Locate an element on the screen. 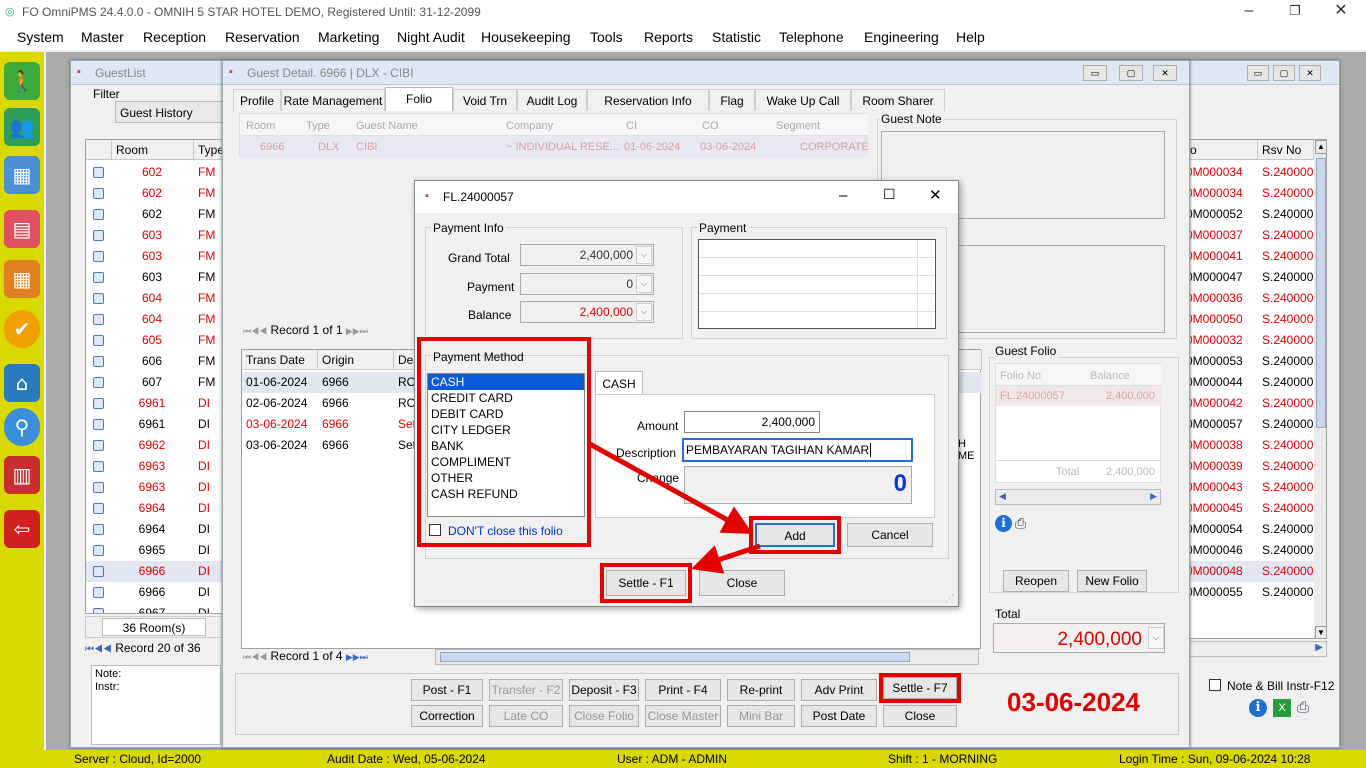 Image resolution: width=1366 pixels, height=768 pixels. status-audit-date: Audit Date : Wed, 05-06-2024 is located at coordinates (406, 759).